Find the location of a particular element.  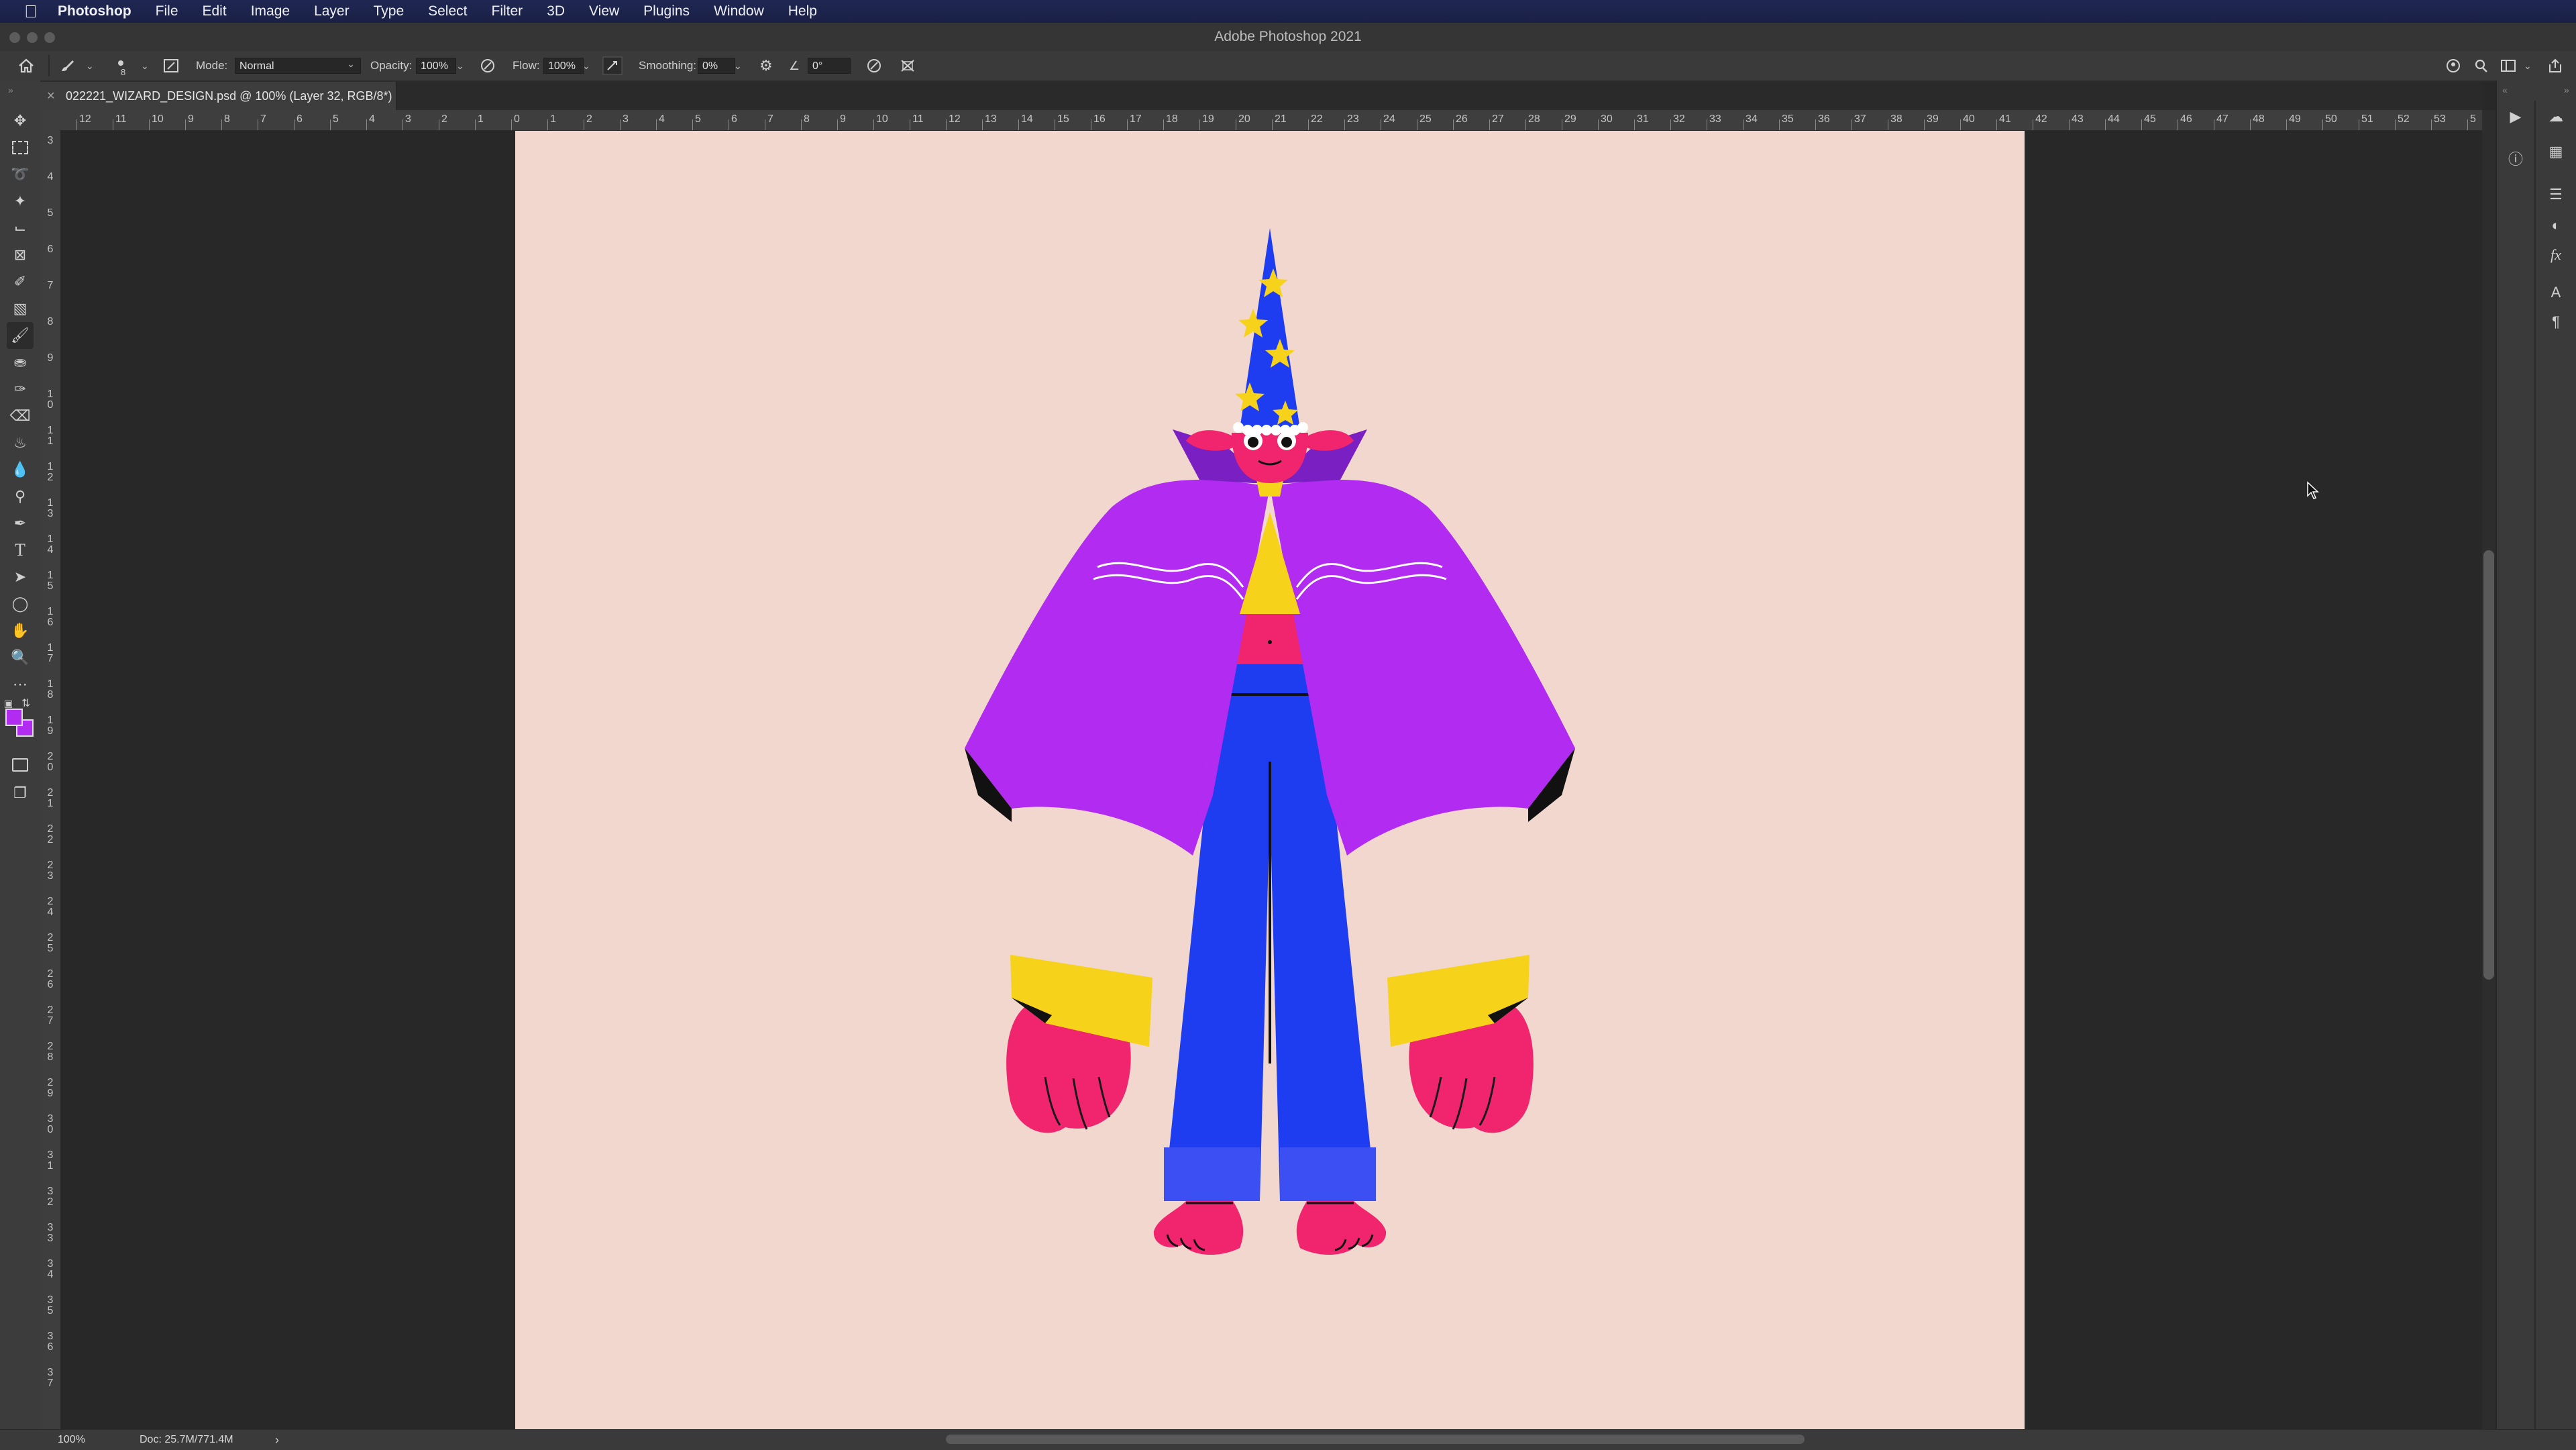

menu-filter: Filter is located at coordinates (507, 11).